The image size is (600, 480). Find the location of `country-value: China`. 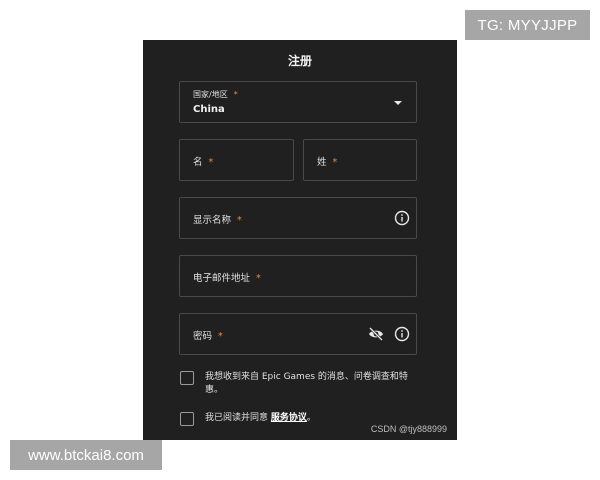

country-value: China is located at coordinates (209, 109).